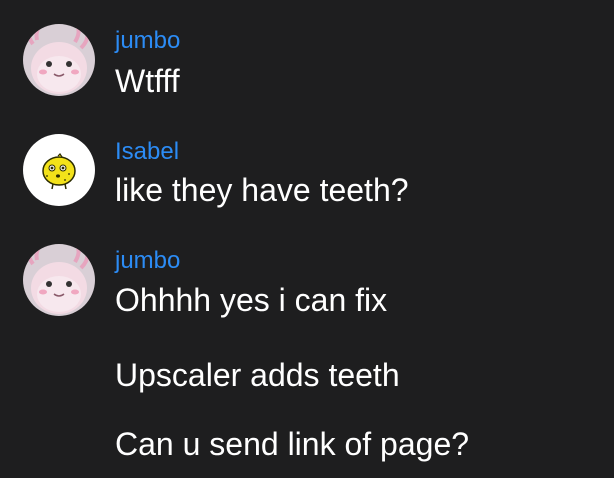 The width and height of the screenshot is (614, 478). Describe the element at coordinates (59, 170) in the screenshot. I see `lemon-avatar-icon` at that location.